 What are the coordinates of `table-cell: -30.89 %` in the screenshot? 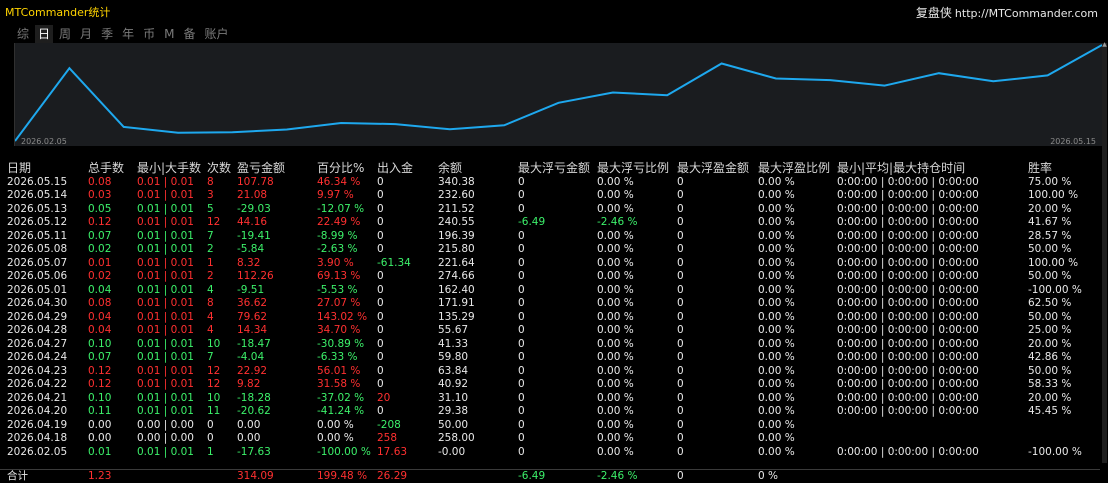 It's located at (341, 343).